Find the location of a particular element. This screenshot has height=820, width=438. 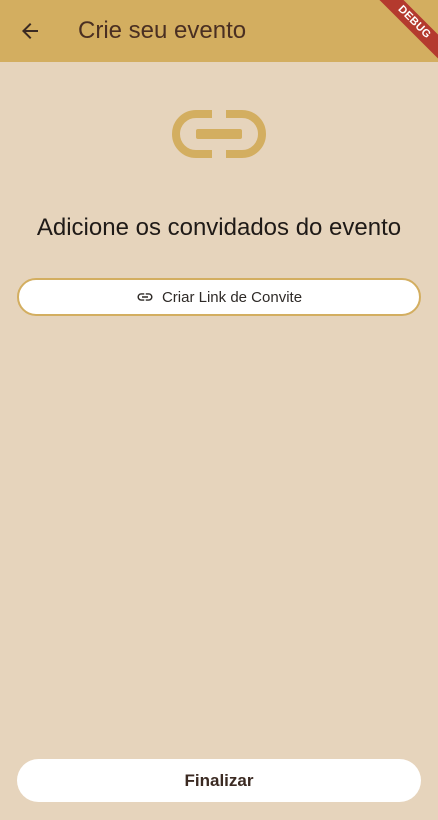

app-bar: Crie seu evento DEBUG is located at coordinates (219, 32).